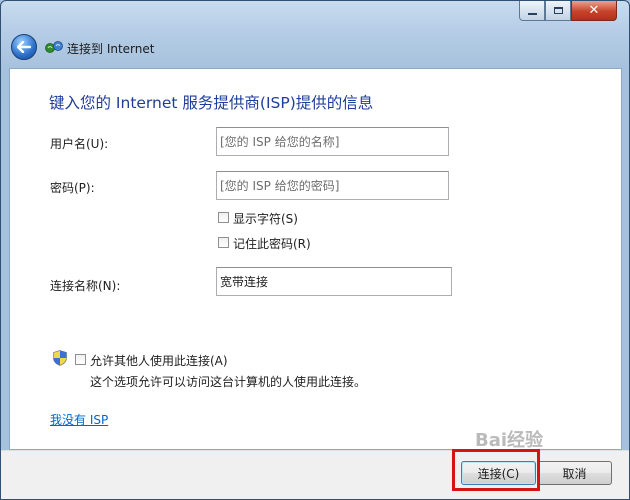 The height and width of the screenshot is (500, 630). Describe the element at coordinates (574, 473) in the screenshot. I see `cancel-button: 取消` at that location.